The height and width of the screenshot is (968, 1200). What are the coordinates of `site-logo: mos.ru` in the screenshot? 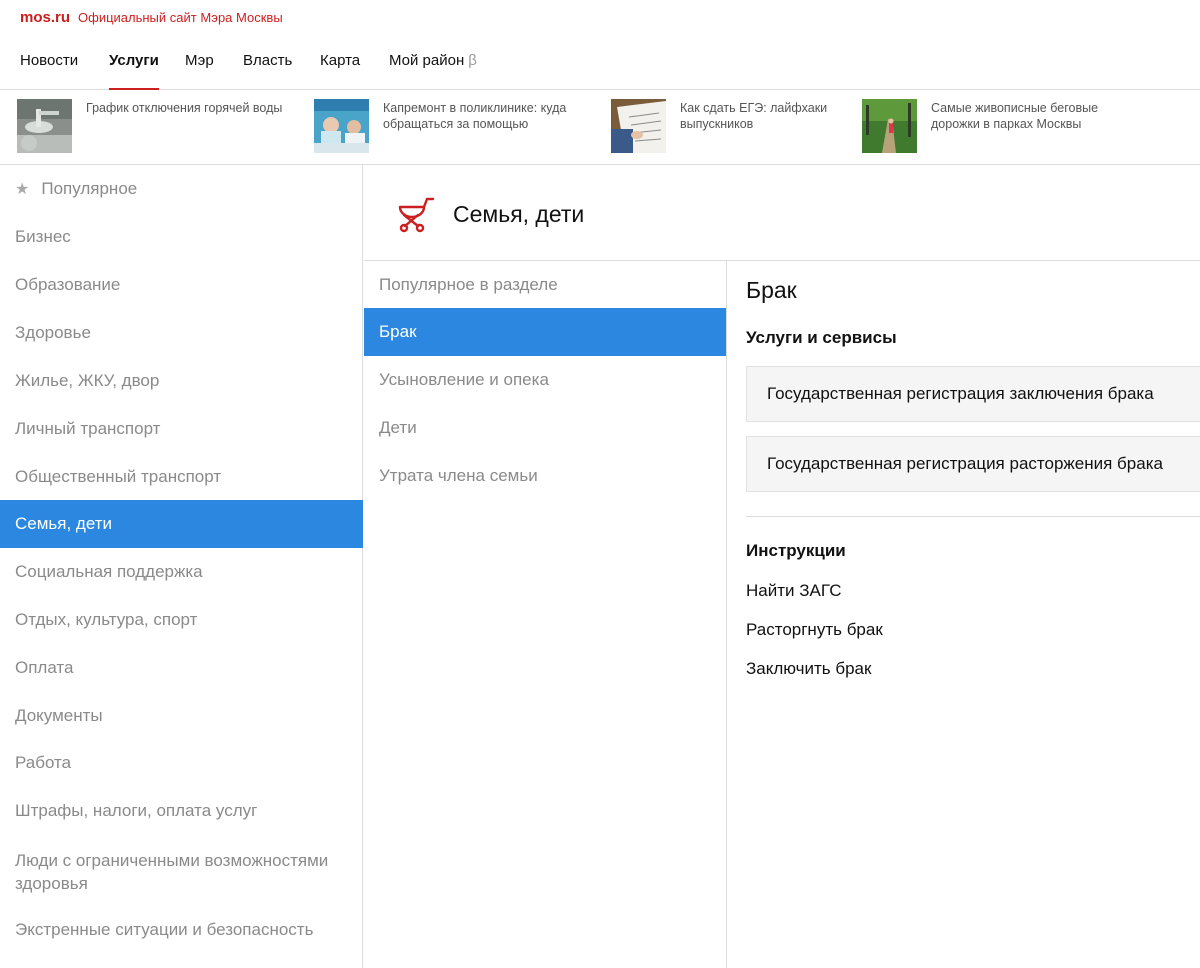 It's located at (45, 17).